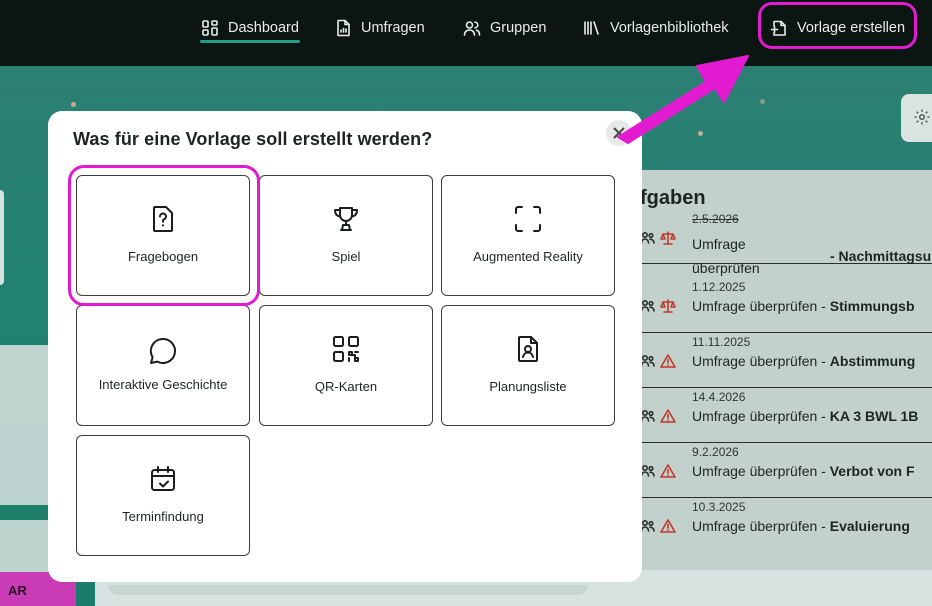  What do you see at coordinates (346, 235) in the screenshot?
I see `tile-spiel: Spiel` at bounding box center [346, 235].